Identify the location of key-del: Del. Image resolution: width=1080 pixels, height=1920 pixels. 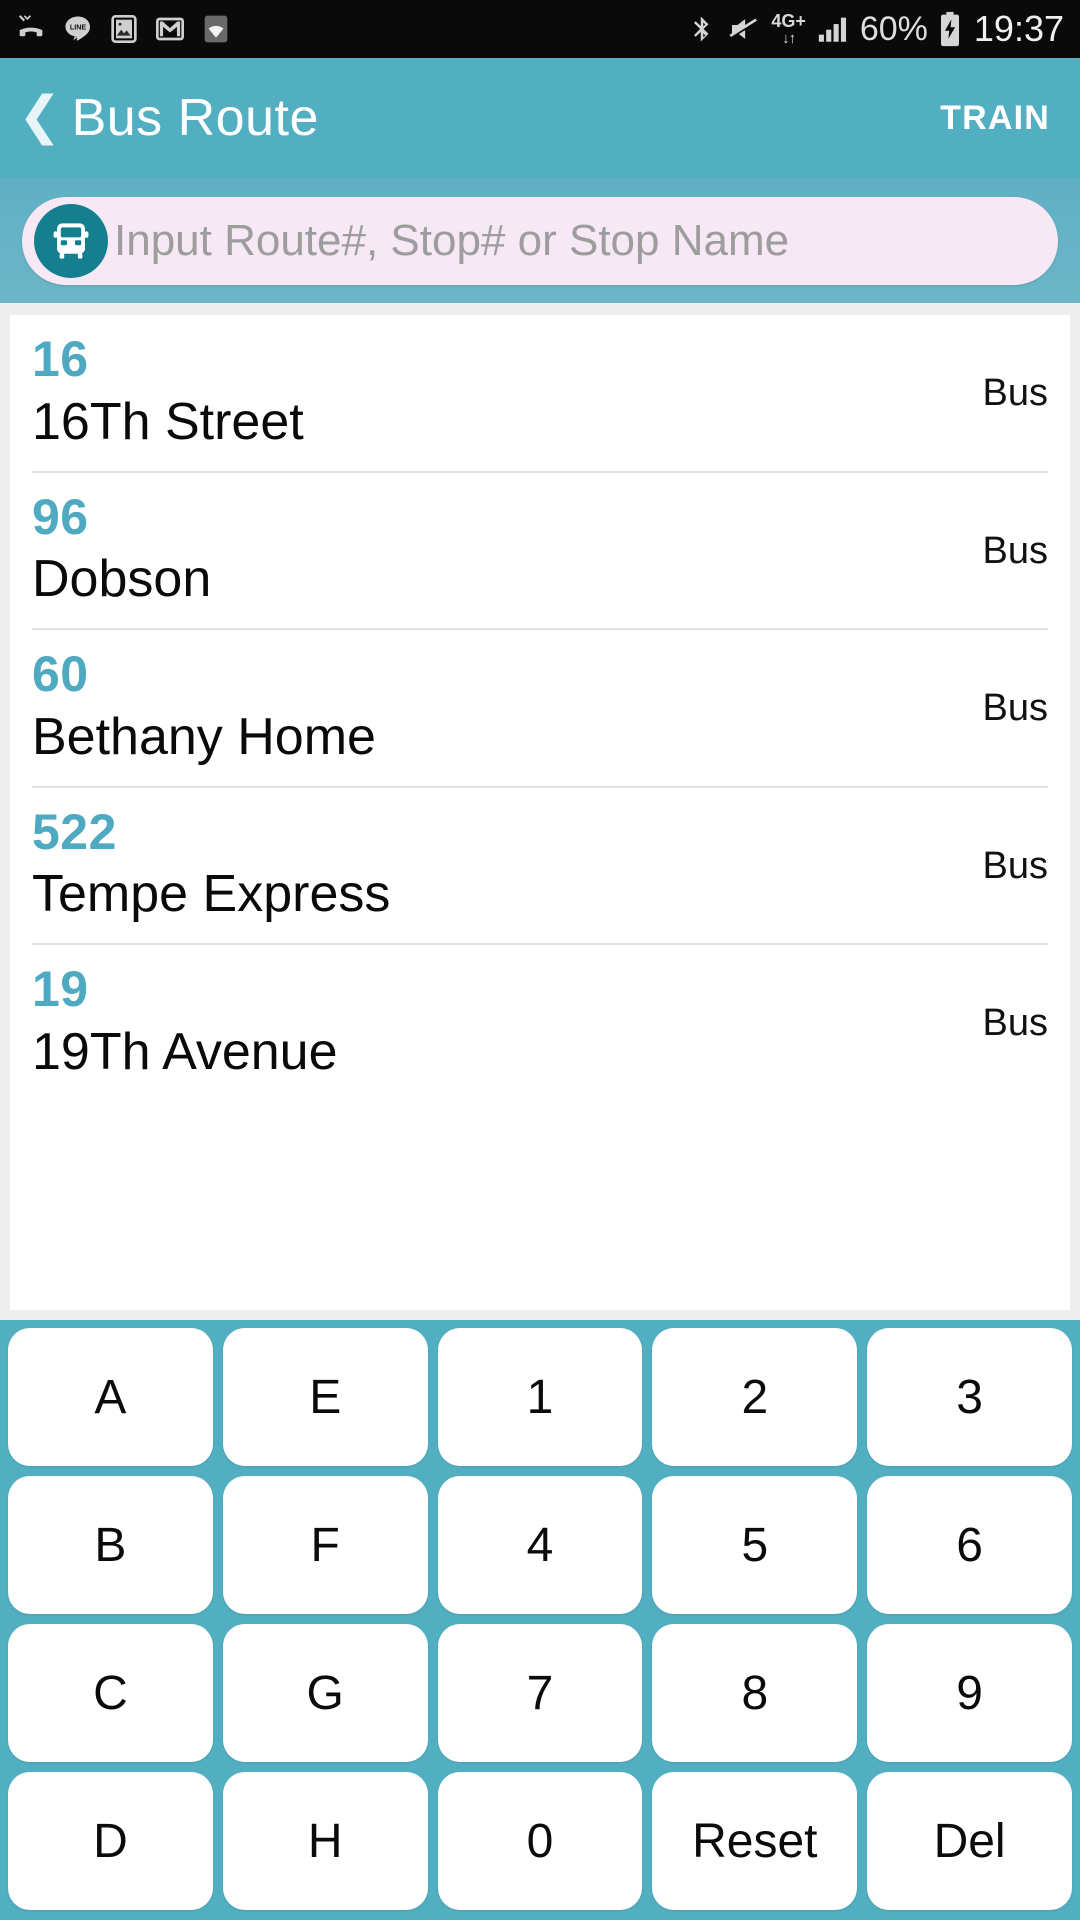
(969, 1841).